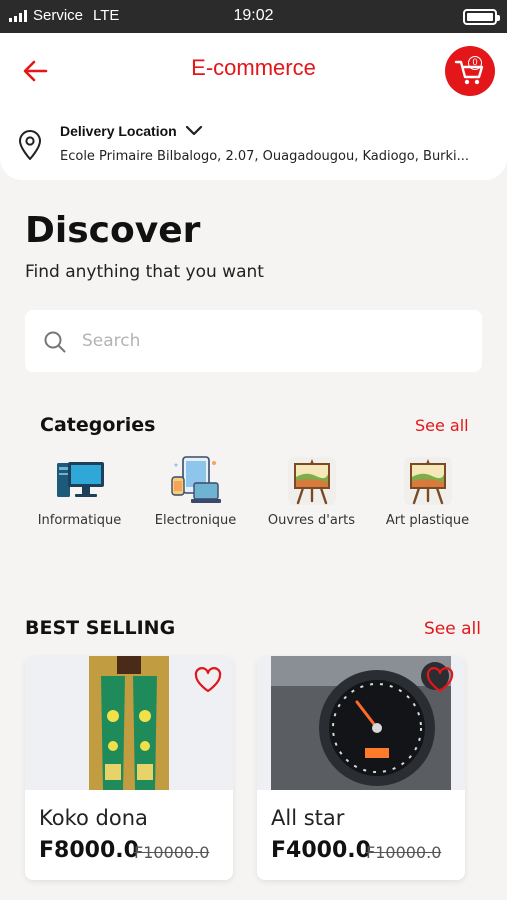 This screenshot has width=507, height=900. I want to click on cart-button: 0, so click(470, 71).